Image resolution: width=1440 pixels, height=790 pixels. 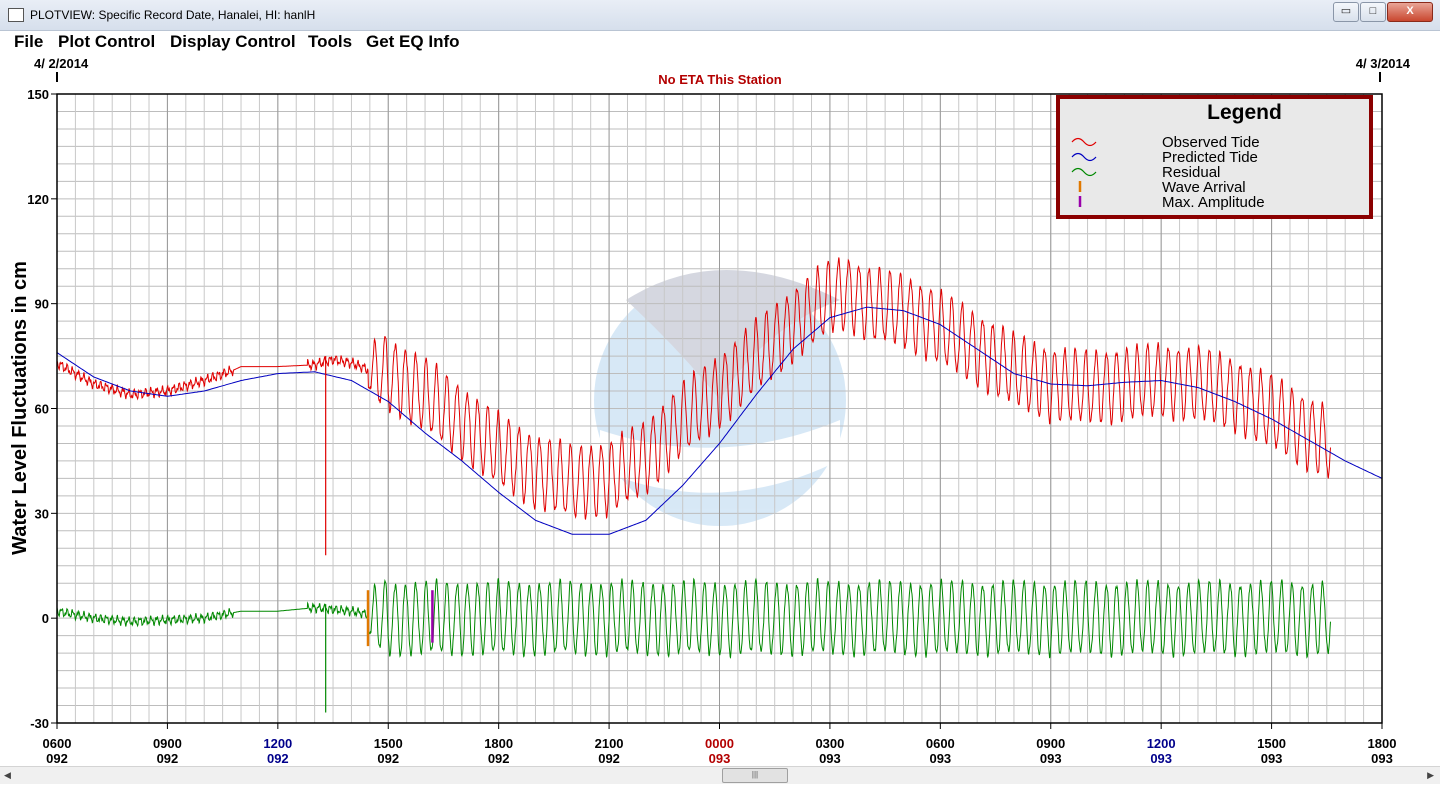 What do you see at coordinates (39, 723) in the screenshot?
I see `y-tick-label: -30` at bounding box center [39, 723].